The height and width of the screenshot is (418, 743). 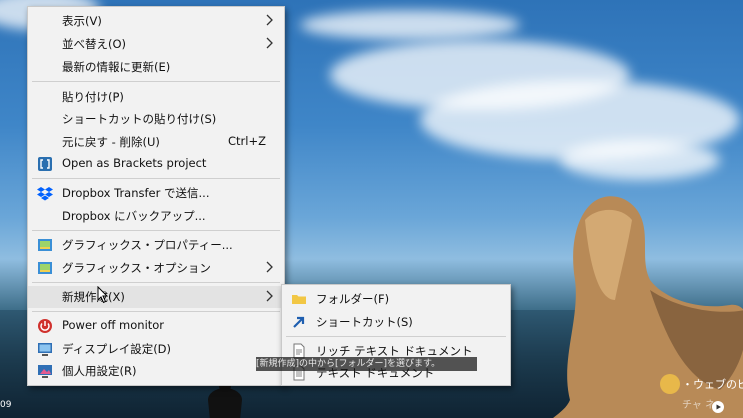 I want to click on display-icon, so click(x=45, y=349).